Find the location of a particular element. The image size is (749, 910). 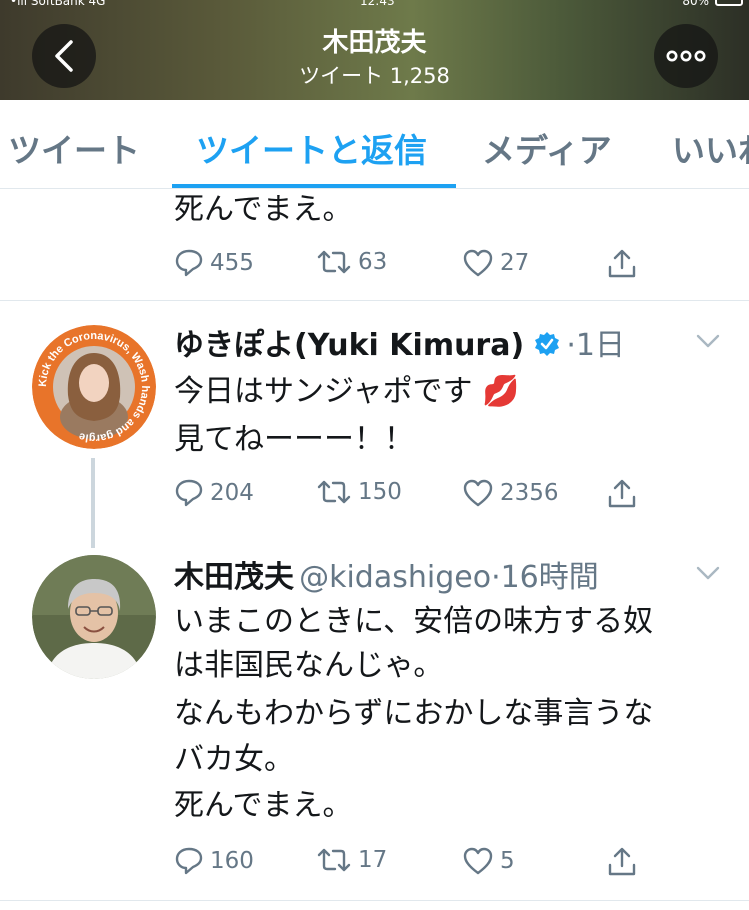

tweet-actions: 204 150 2356 is located at coordinates (424, 495).